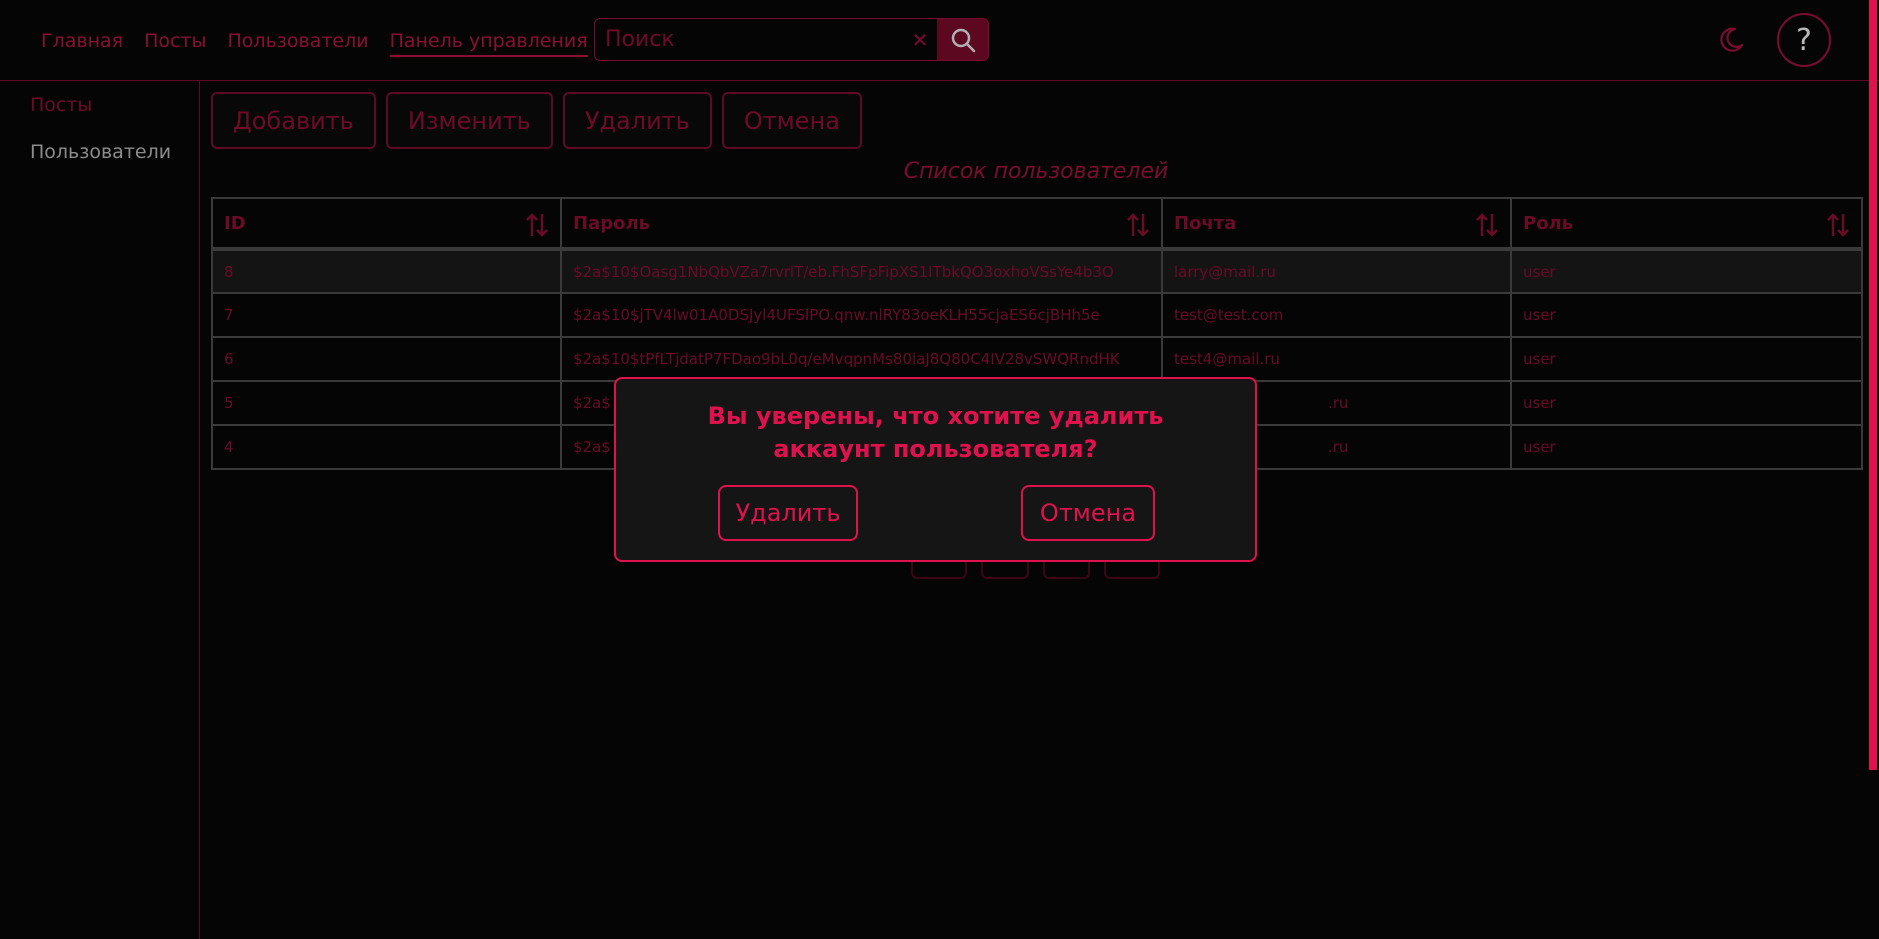  What do you see at coordinates (1205, 223) in the screenshot?
I see `column-header-label: Почта` at bounding box center [1205, 223].